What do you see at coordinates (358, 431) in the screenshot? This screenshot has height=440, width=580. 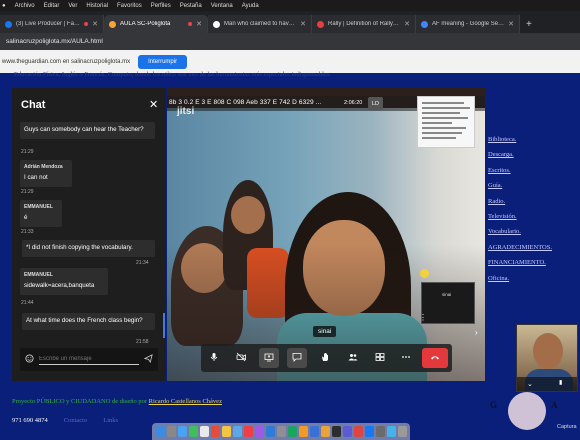 I see `obs-icon` at bounding box center [358, 431].